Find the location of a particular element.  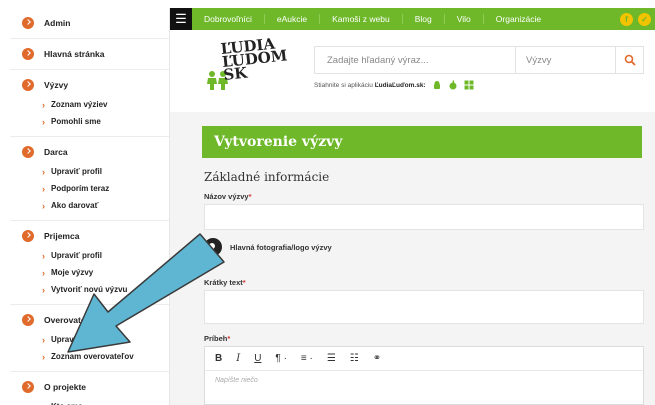

short-text-label: Krátky text* is located at coordinates (225, 282).